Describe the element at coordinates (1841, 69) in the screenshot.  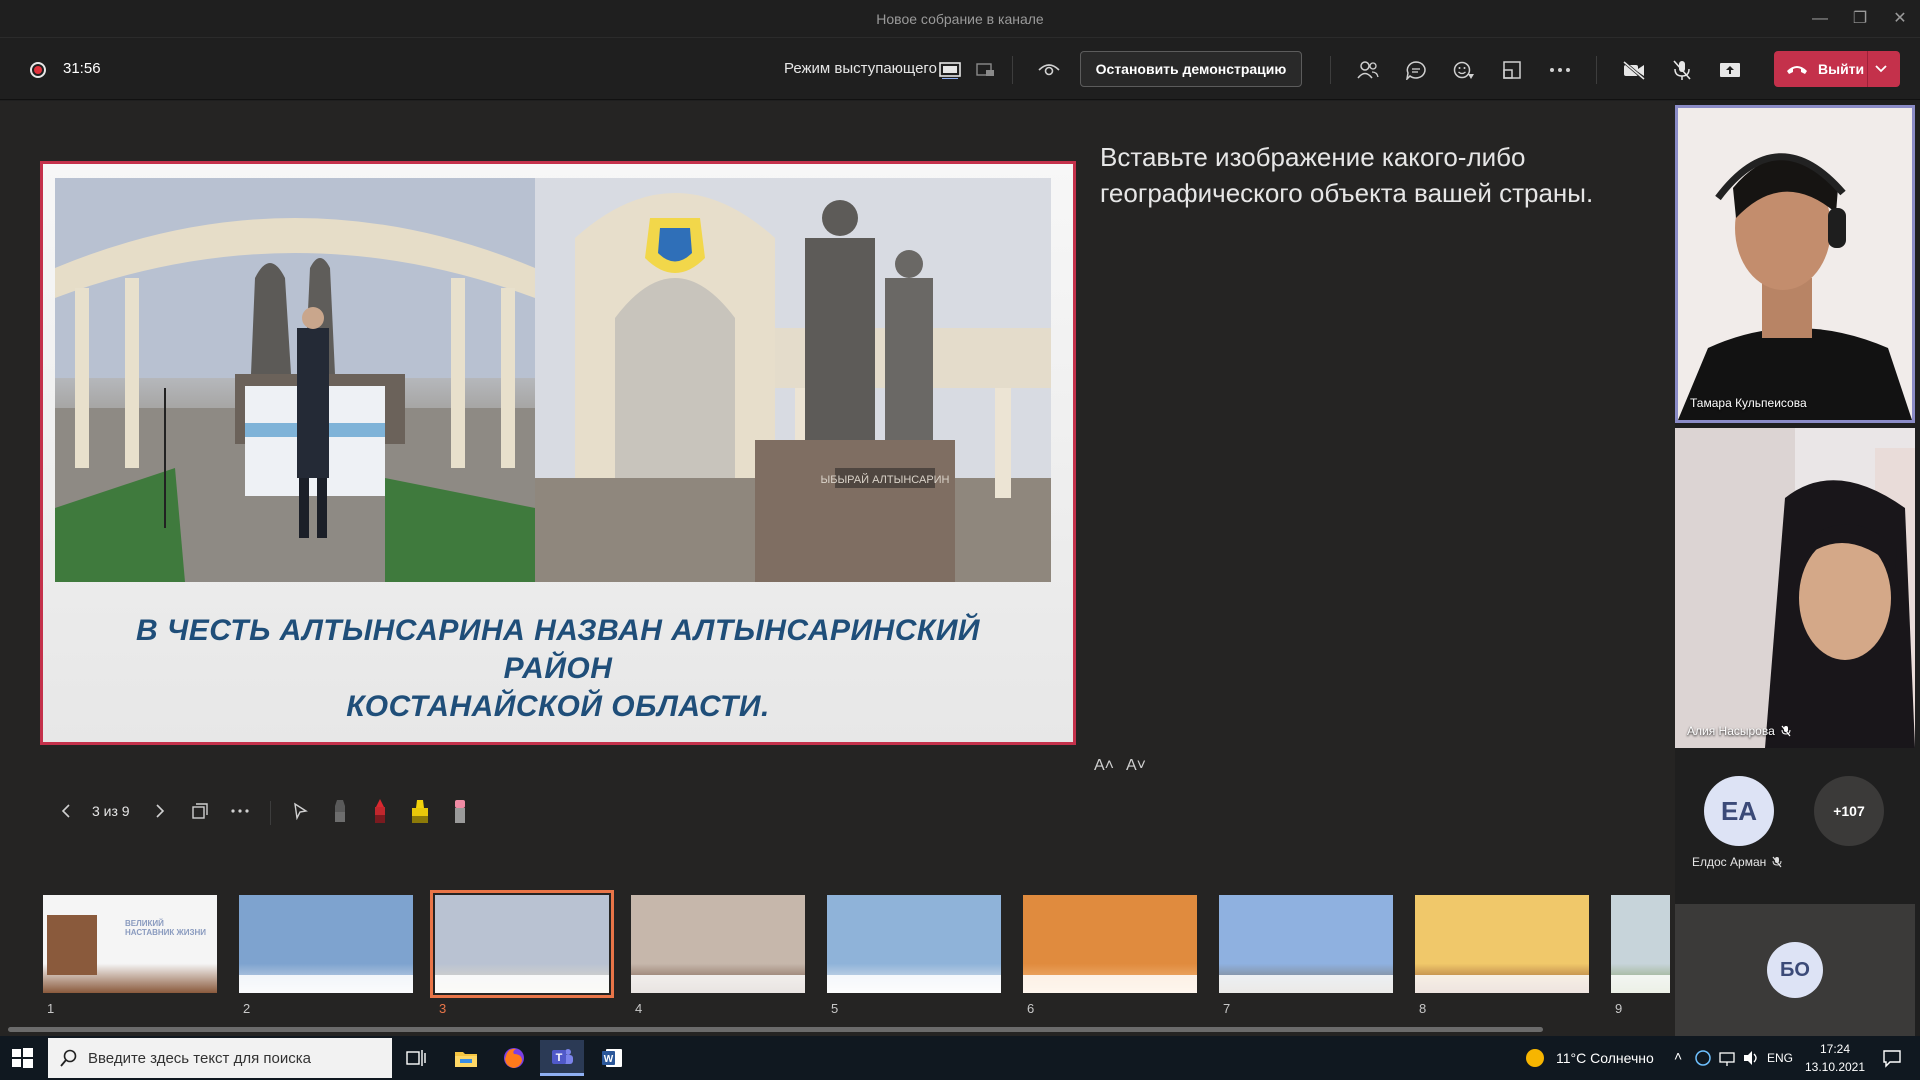
I see `leave-label: Выйти` at that location.